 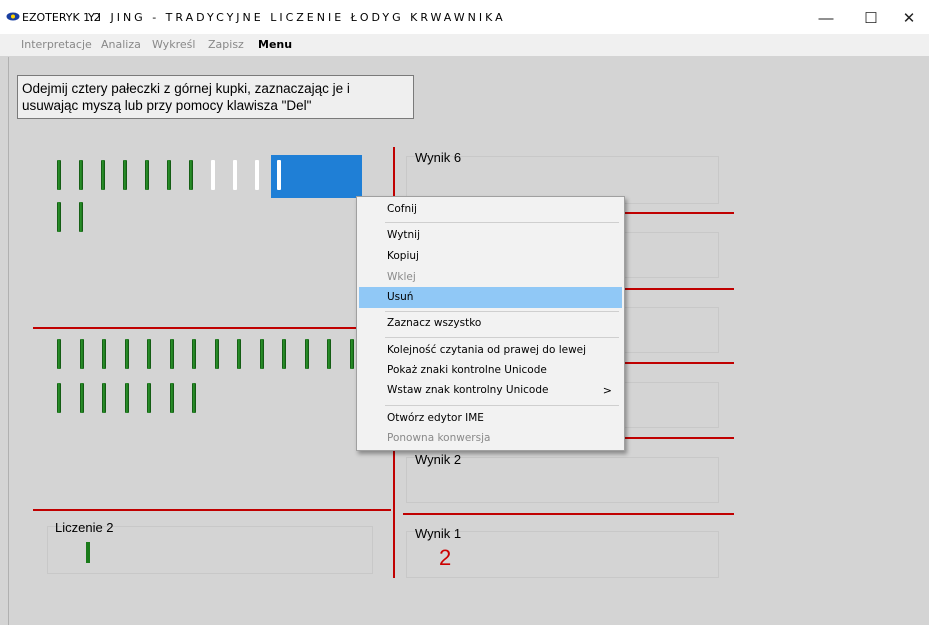 I want to click on menu-wykresl: Wykreśl, so click(x=173, y=44).